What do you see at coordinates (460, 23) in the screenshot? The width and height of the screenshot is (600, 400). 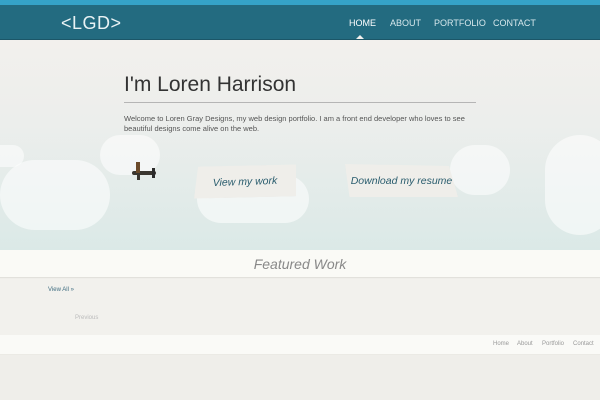 I see `nav-portfolio: PORTFOLIO` at bounding box center [460, 23].